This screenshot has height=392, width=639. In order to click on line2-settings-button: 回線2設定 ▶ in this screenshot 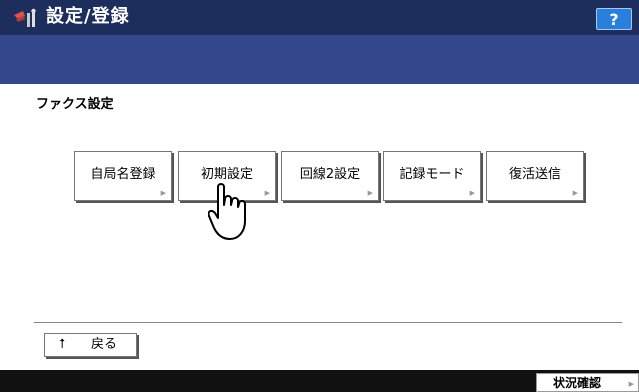, I will do `click(330, 176)`.